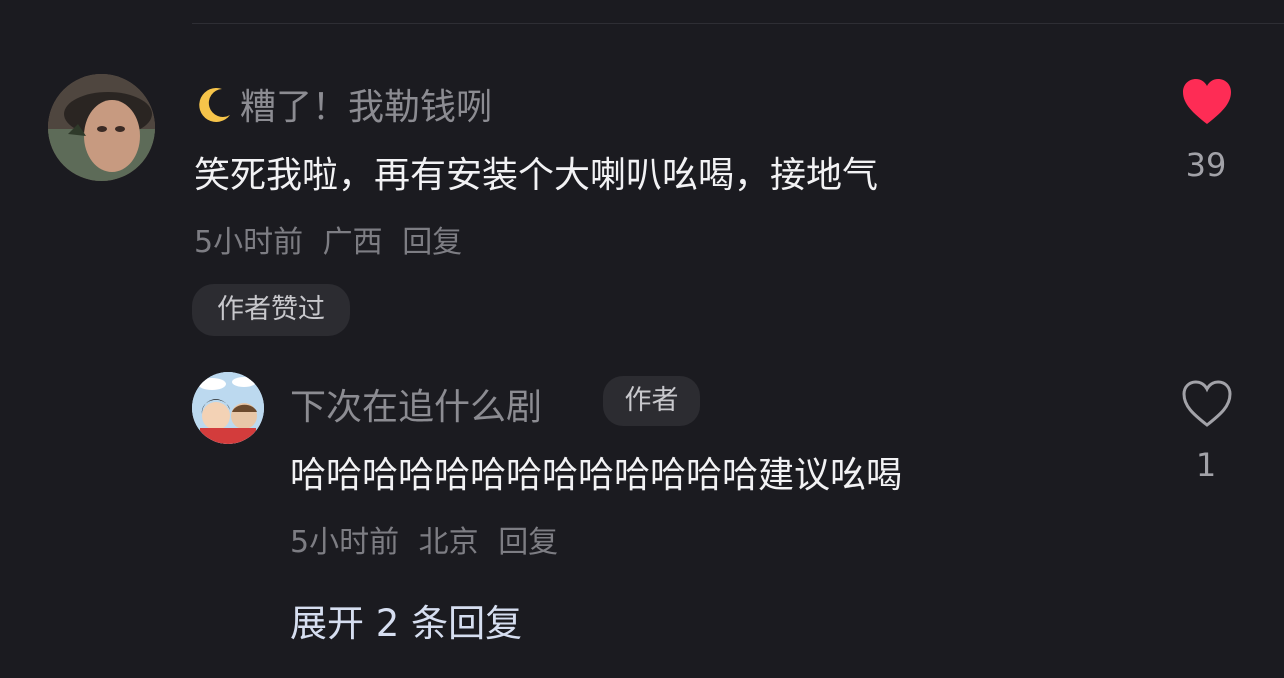  What do you see at coordinates (738, 23) in the screenshot?
I see `top-divider` at bounding box center [738, 23].